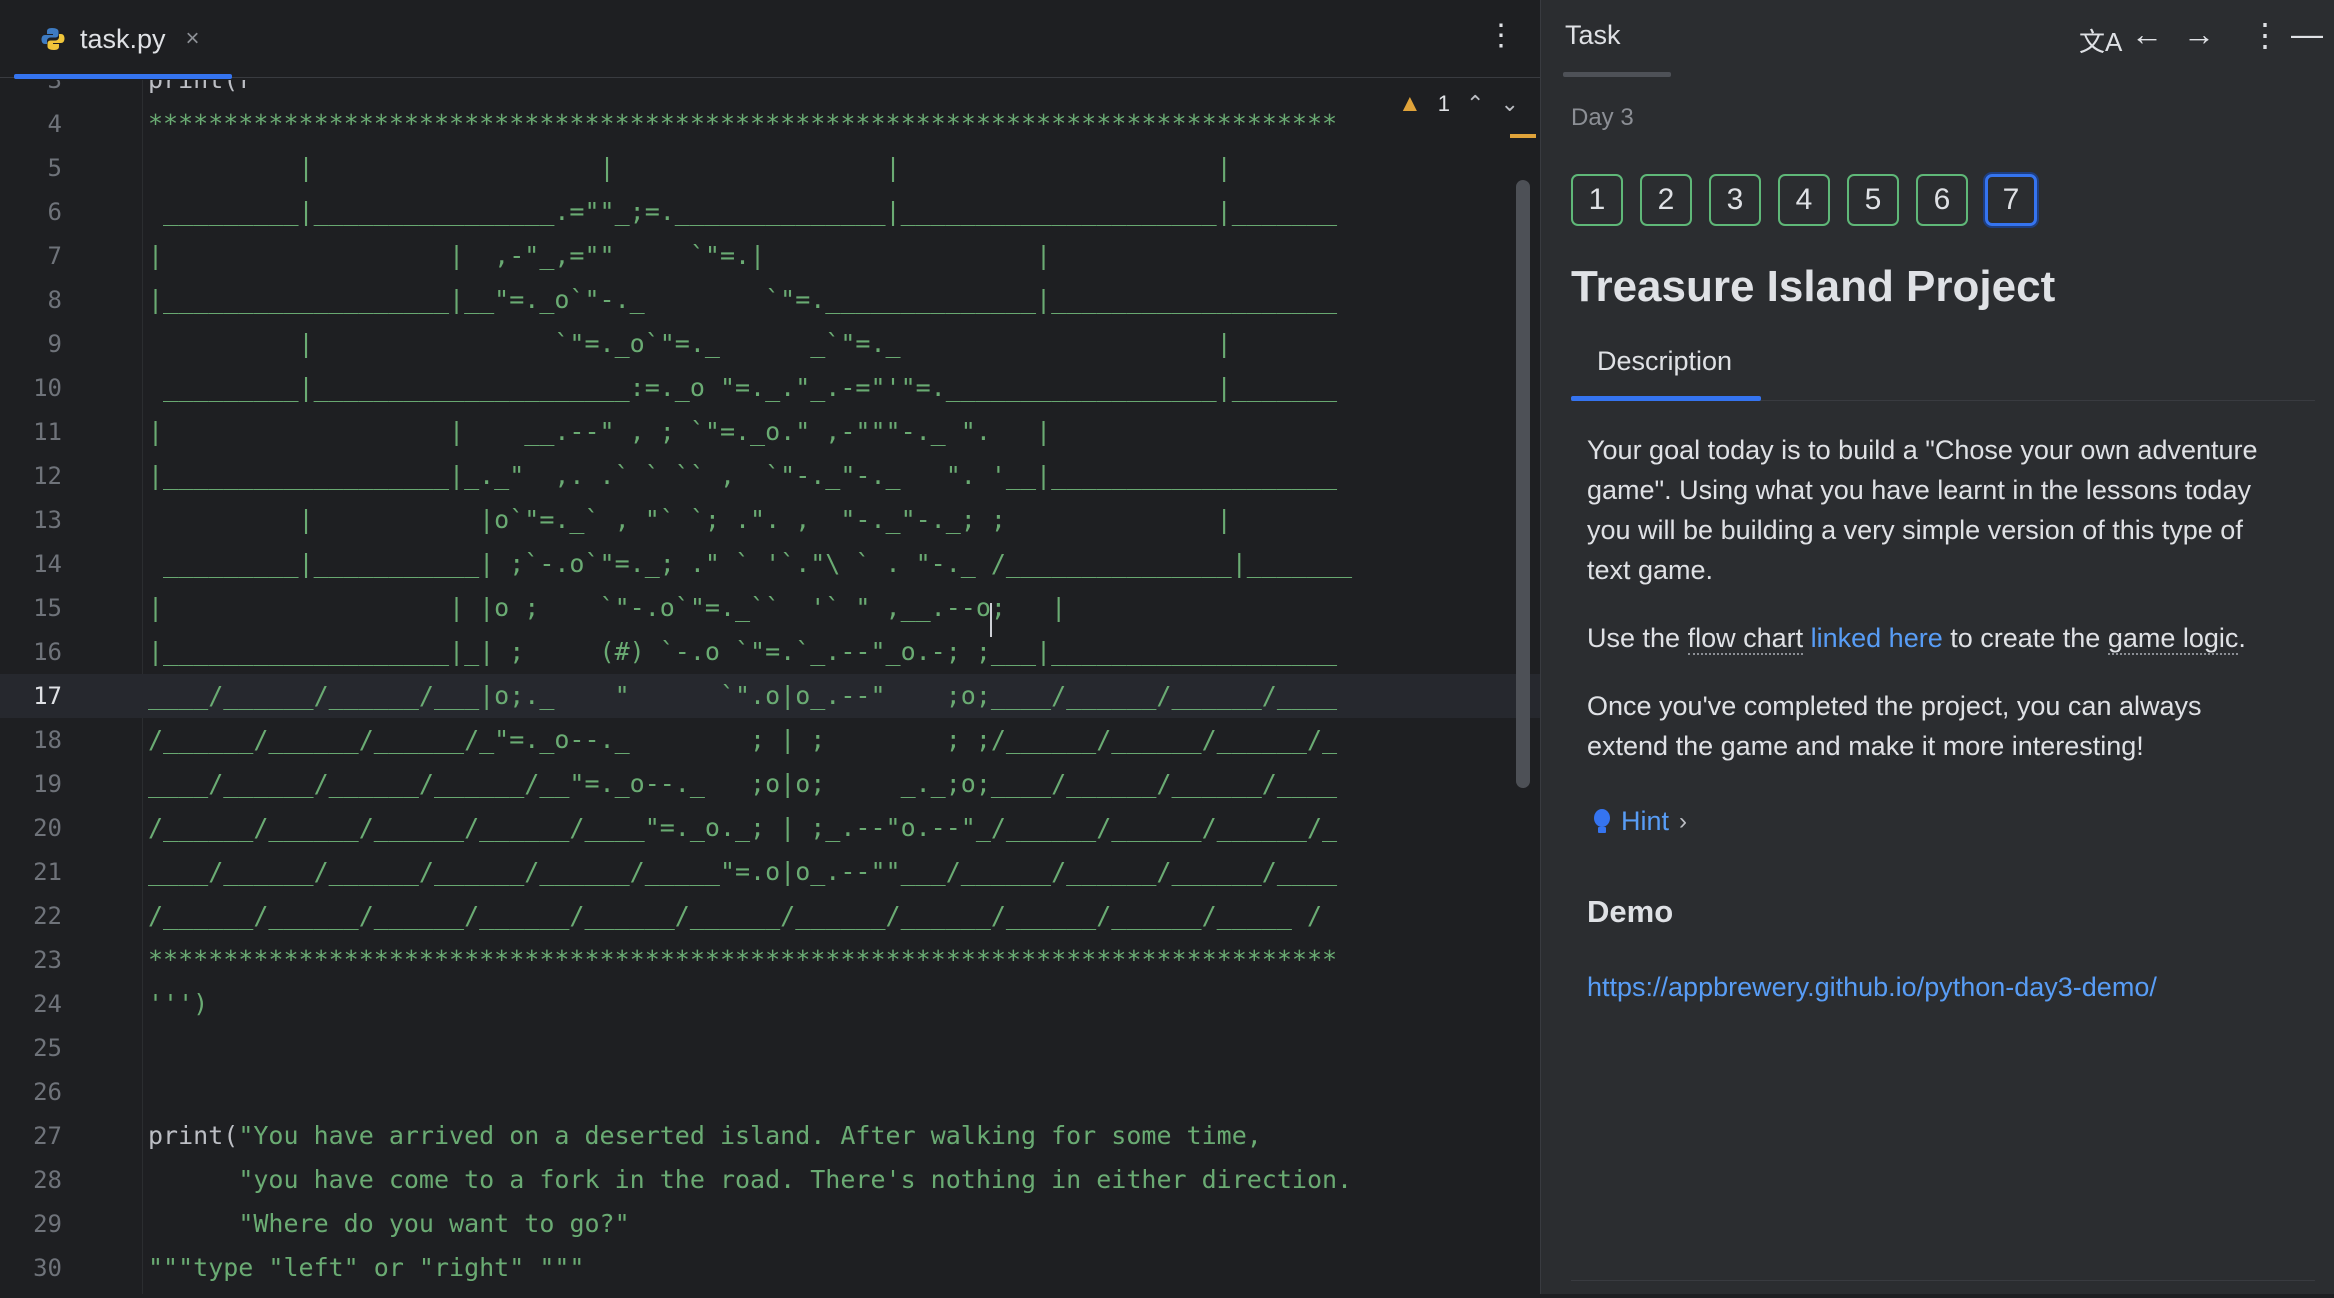  Describe the element at coordinates (53, 39) in the screenshot. I see `python-icon` at that location.